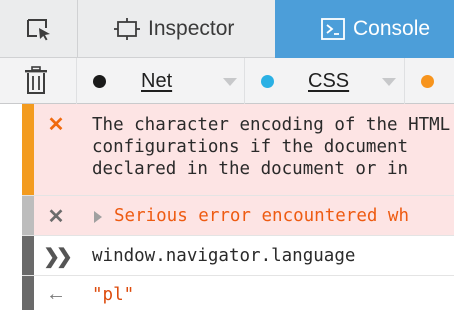  I want to click on console-output-row: ← "pl", so click(238, 293).